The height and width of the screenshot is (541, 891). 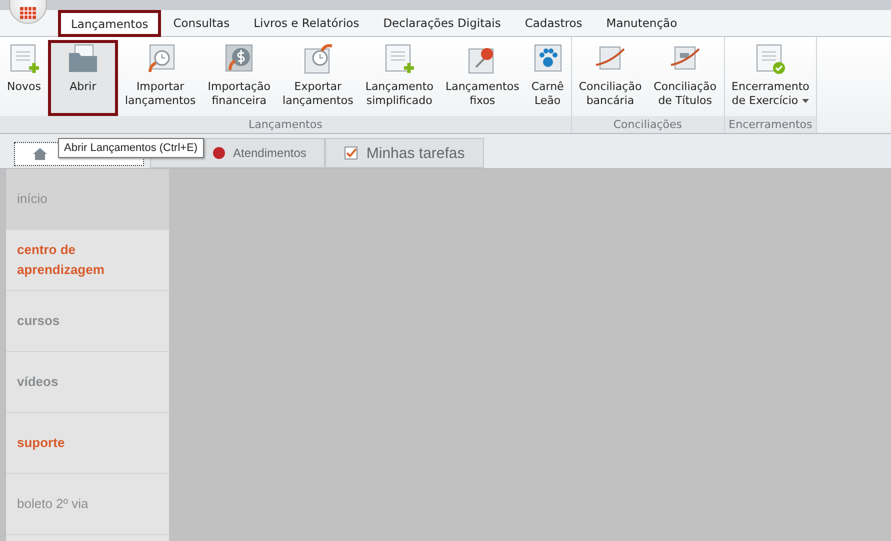 I want to click on group-label: Conciliações, so click(x=648, y=124).